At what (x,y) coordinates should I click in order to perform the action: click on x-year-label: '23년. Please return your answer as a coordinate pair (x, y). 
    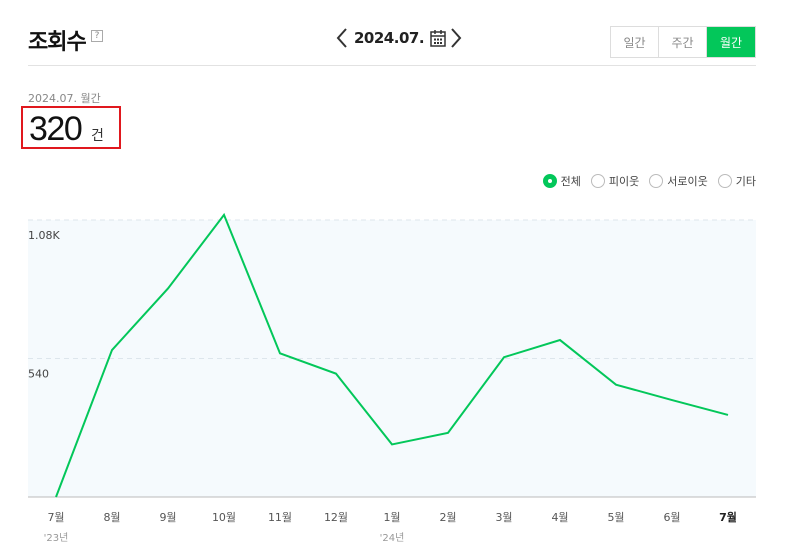
    Looking at the image, I should click on (56, 538).